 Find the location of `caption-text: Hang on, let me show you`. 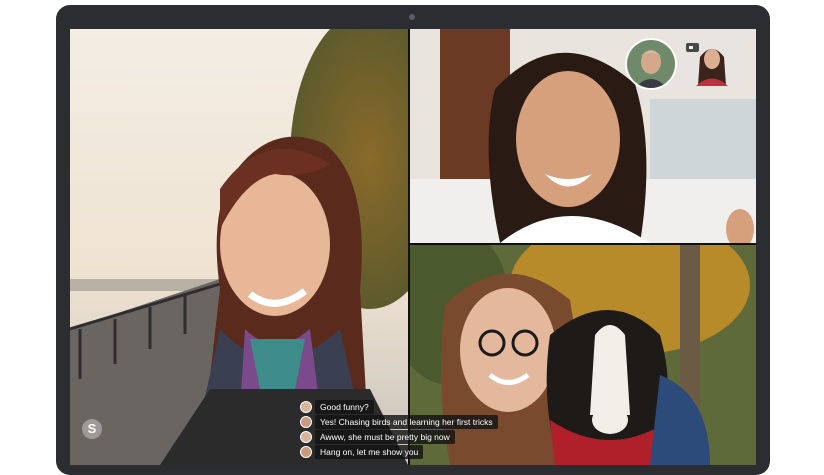

caption-text: Hang on, let me show you is located at coordinates (369, 452).